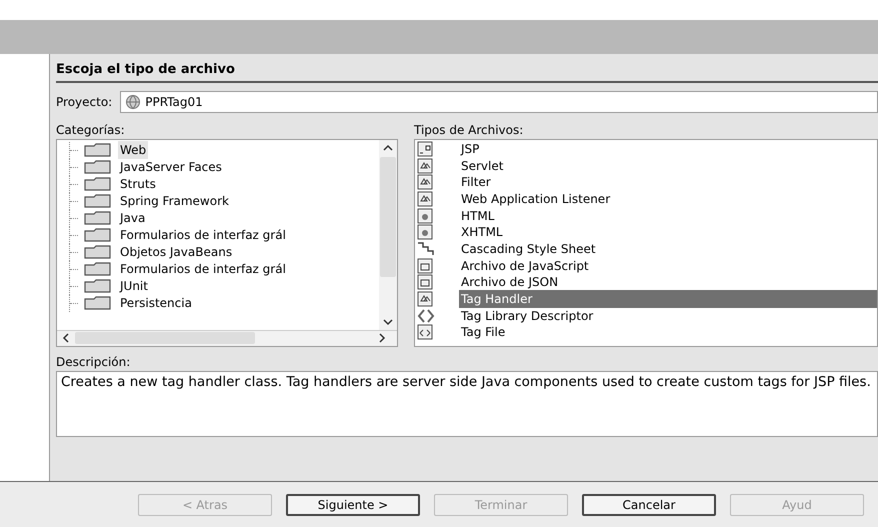 The image size is (878, 527). I want to click on category-item: Persistencia, so click(156, 303).